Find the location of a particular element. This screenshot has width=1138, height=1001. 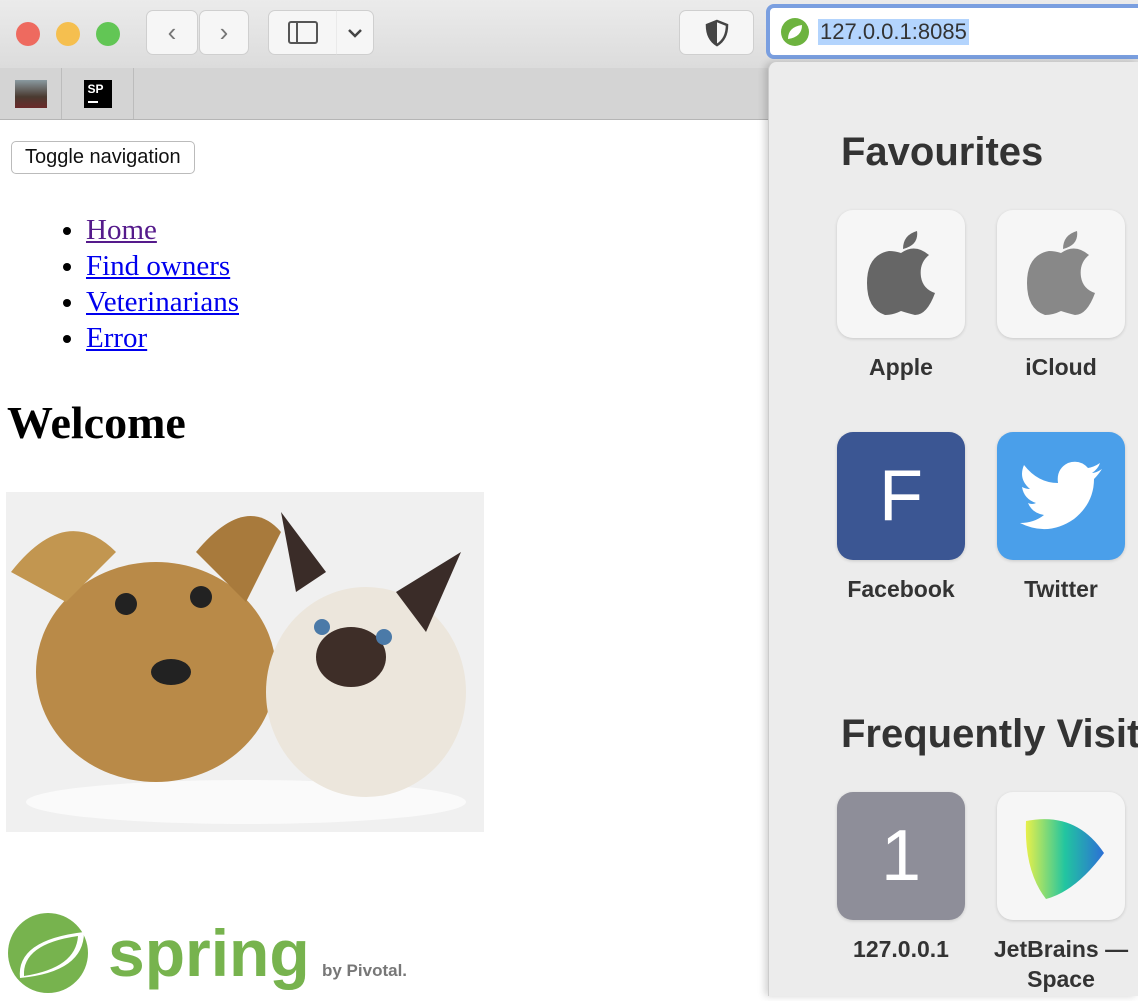

sidebar-icon is located at coordinates (312, 32).